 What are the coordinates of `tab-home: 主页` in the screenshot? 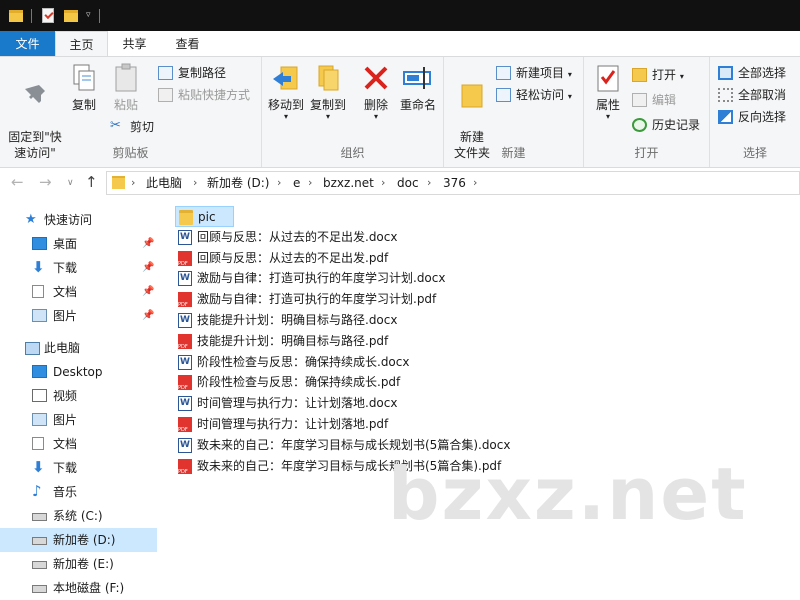 It's located at (81, 44).